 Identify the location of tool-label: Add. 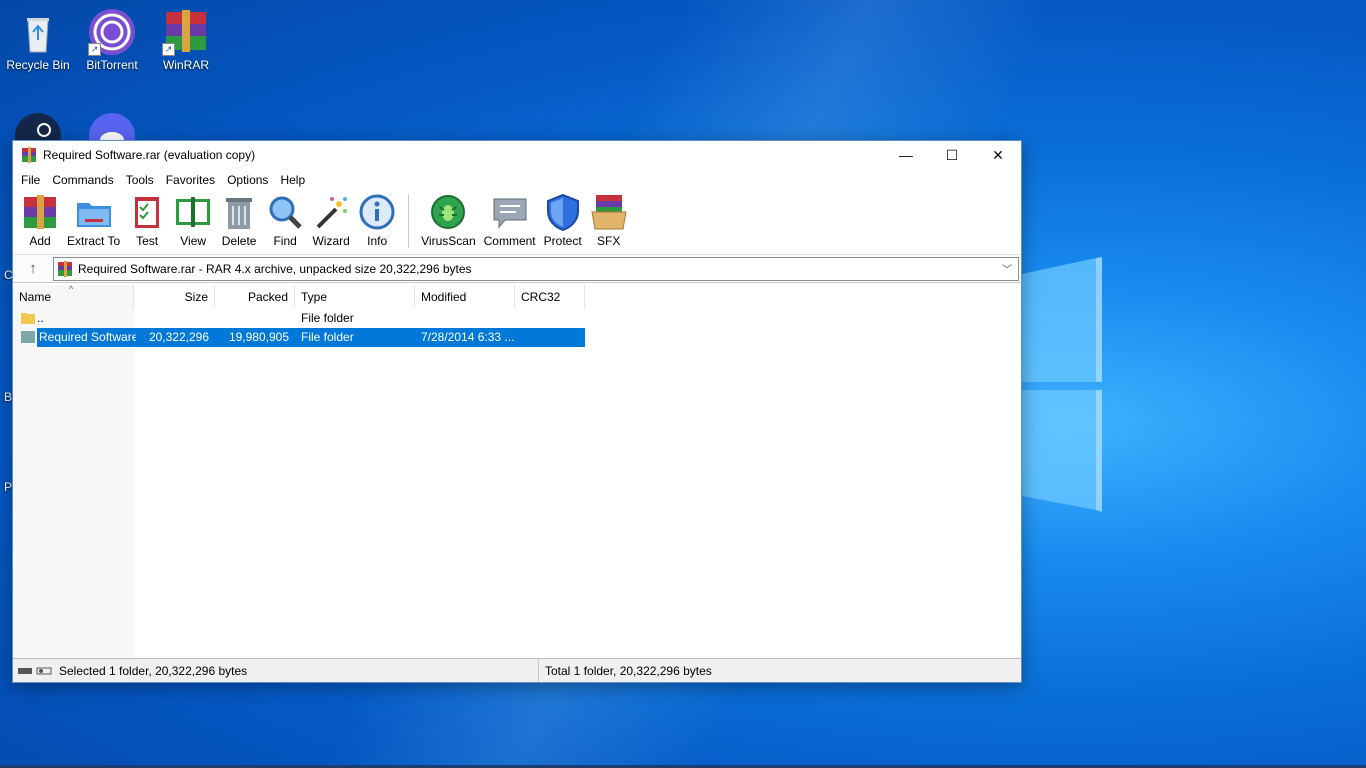
(40, 241).